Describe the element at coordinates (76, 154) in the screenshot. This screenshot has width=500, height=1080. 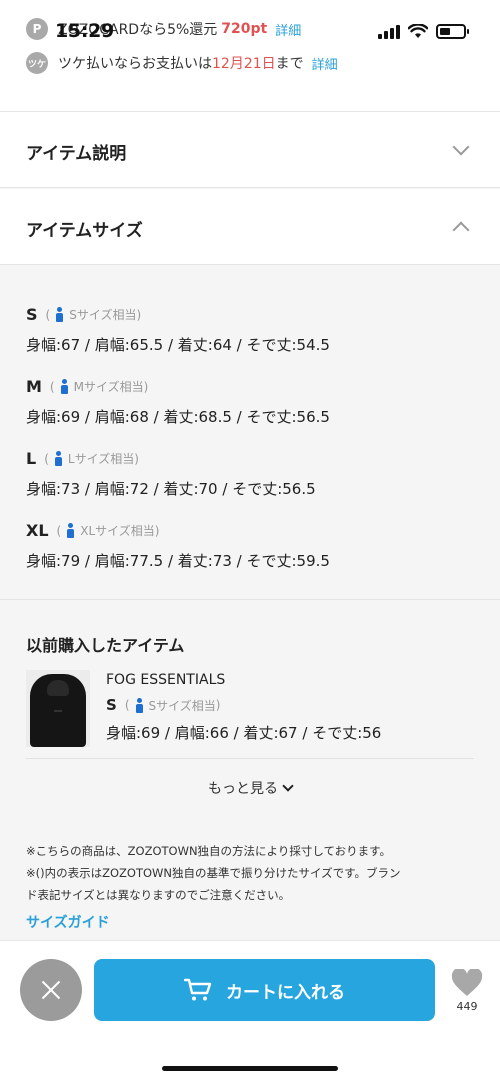
I see `item-description-title: アイテム説明` at that location.